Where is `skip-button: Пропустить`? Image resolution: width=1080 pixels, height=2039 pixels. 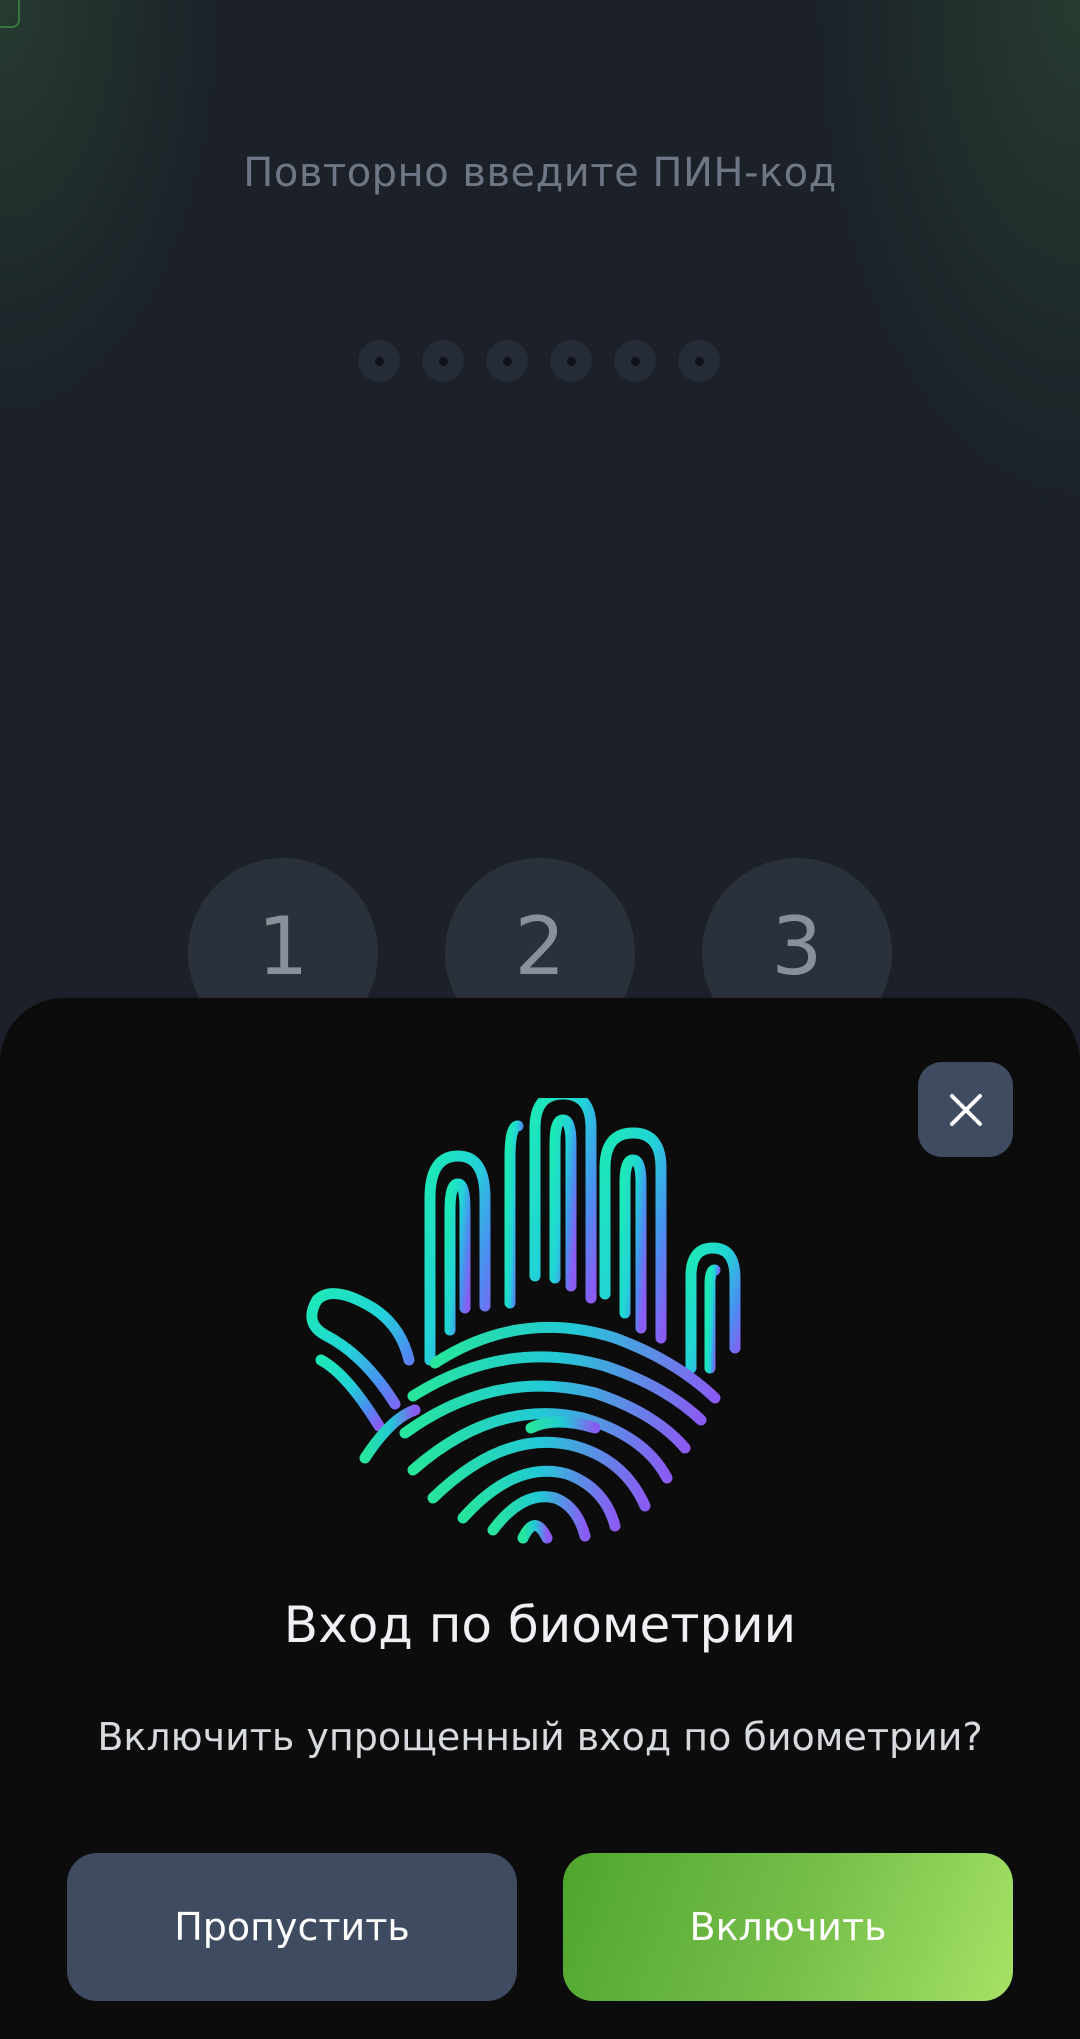 skip-button: Пропустить is located at coordinates (292, 1927).